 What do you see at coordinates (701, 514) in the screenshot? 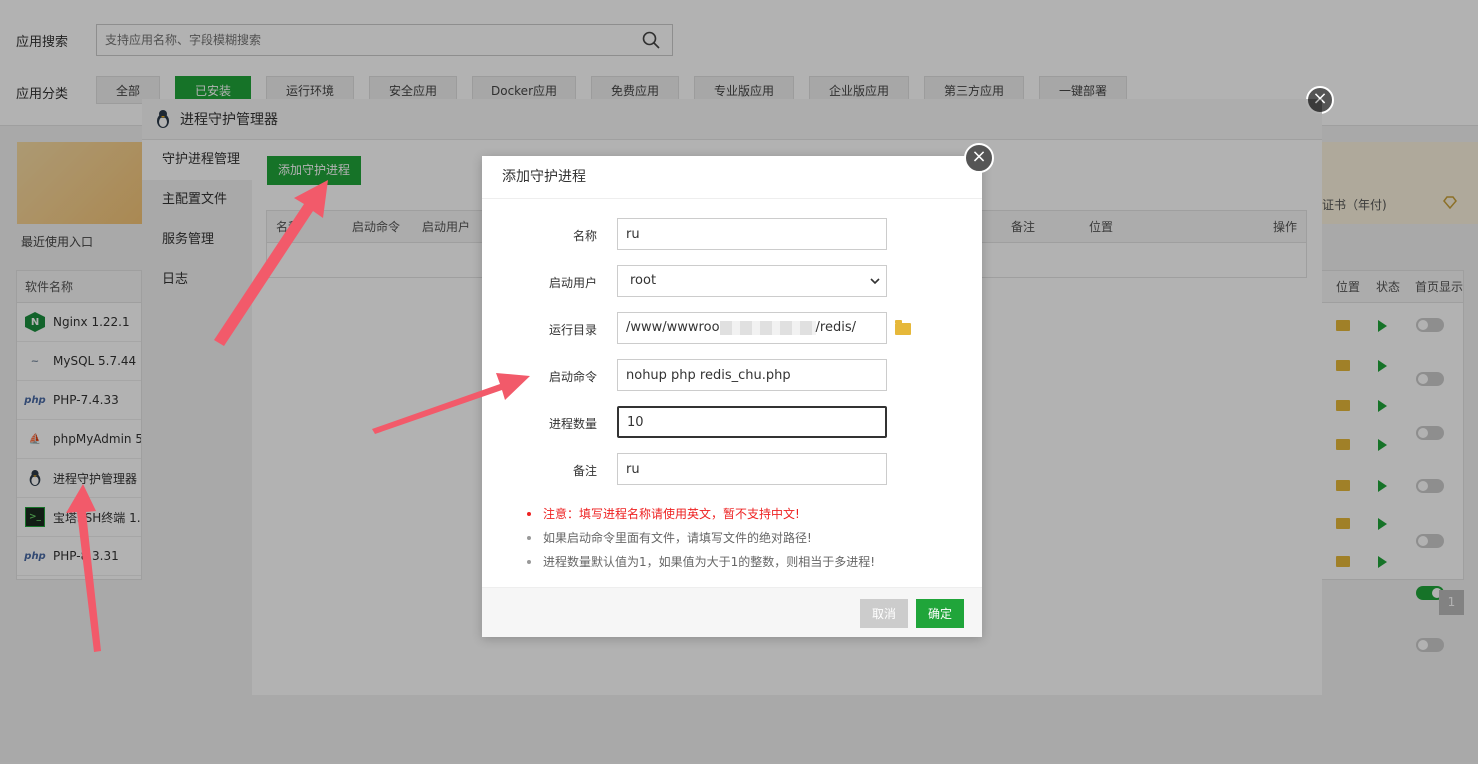
I see `tip-warning: 注意：填写进程名称请使用英文，暂不支持中文!` at bounding box center [701, 514].